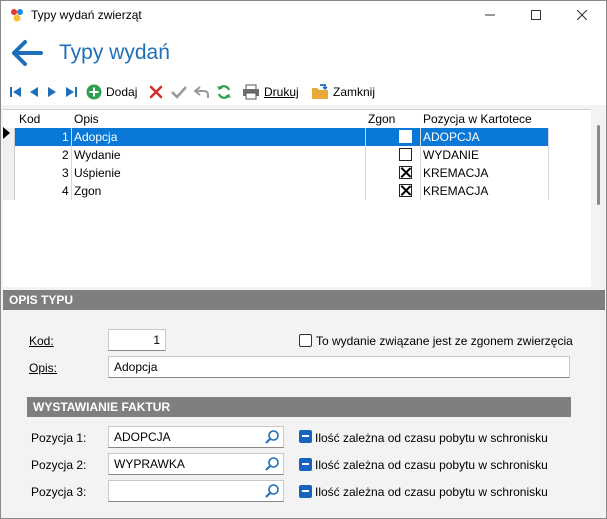 The image size is (607, 519). I want to click on refresh-button, so click(224, 92).